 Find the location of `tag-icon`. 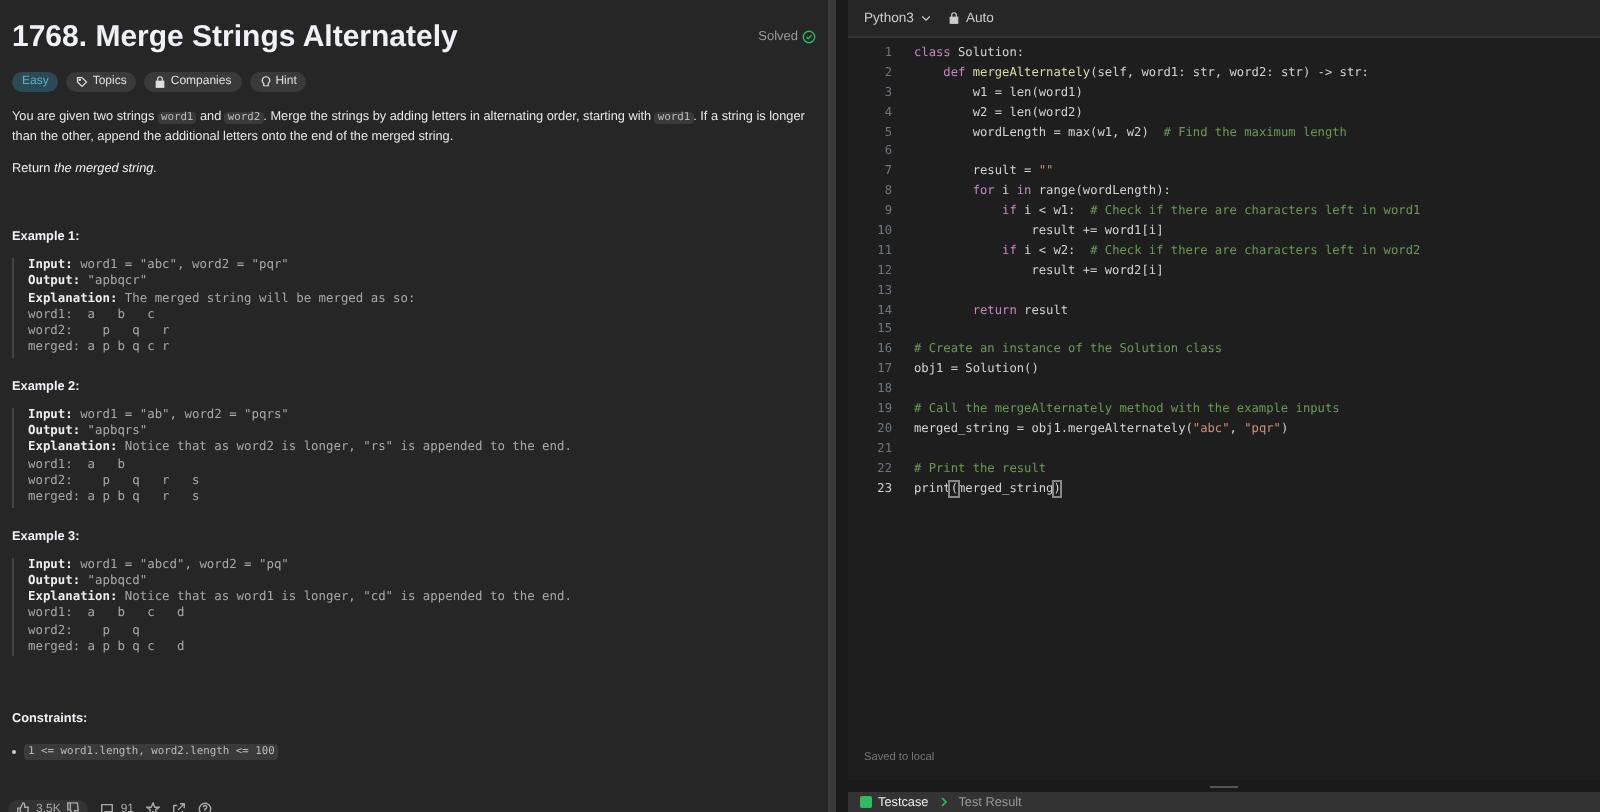

tag-icon is located at coordinates (82, 82).